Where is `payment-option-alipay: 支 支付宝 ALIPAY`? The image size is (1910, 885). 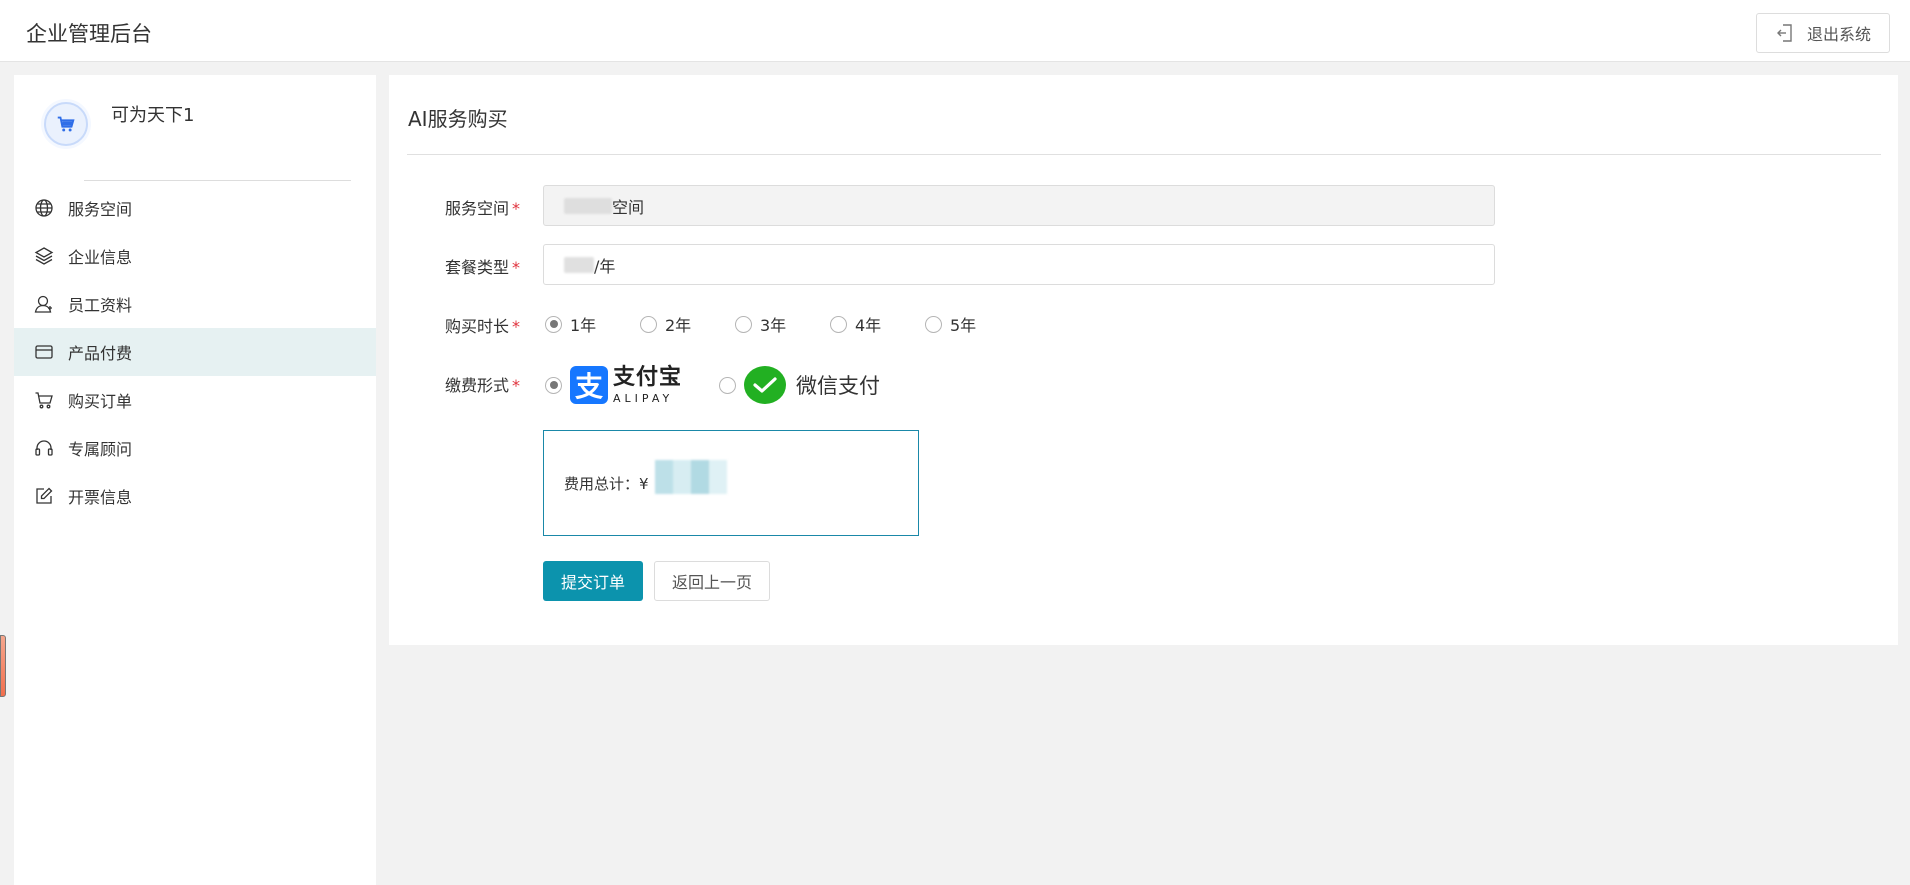 payment-option-alipay: 支 支付宝 ALIPAY is located at coordinates (620, 385).